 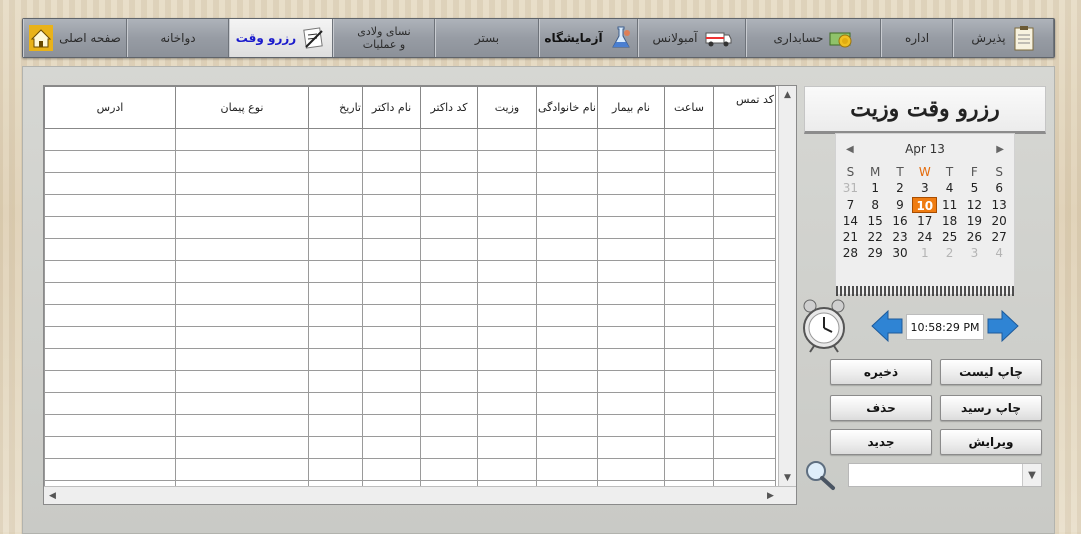 What do you see at coordinates (949, 172) in the screenshot?
I see `calendar-weekday-label: T` at bounding box center [949, 172].